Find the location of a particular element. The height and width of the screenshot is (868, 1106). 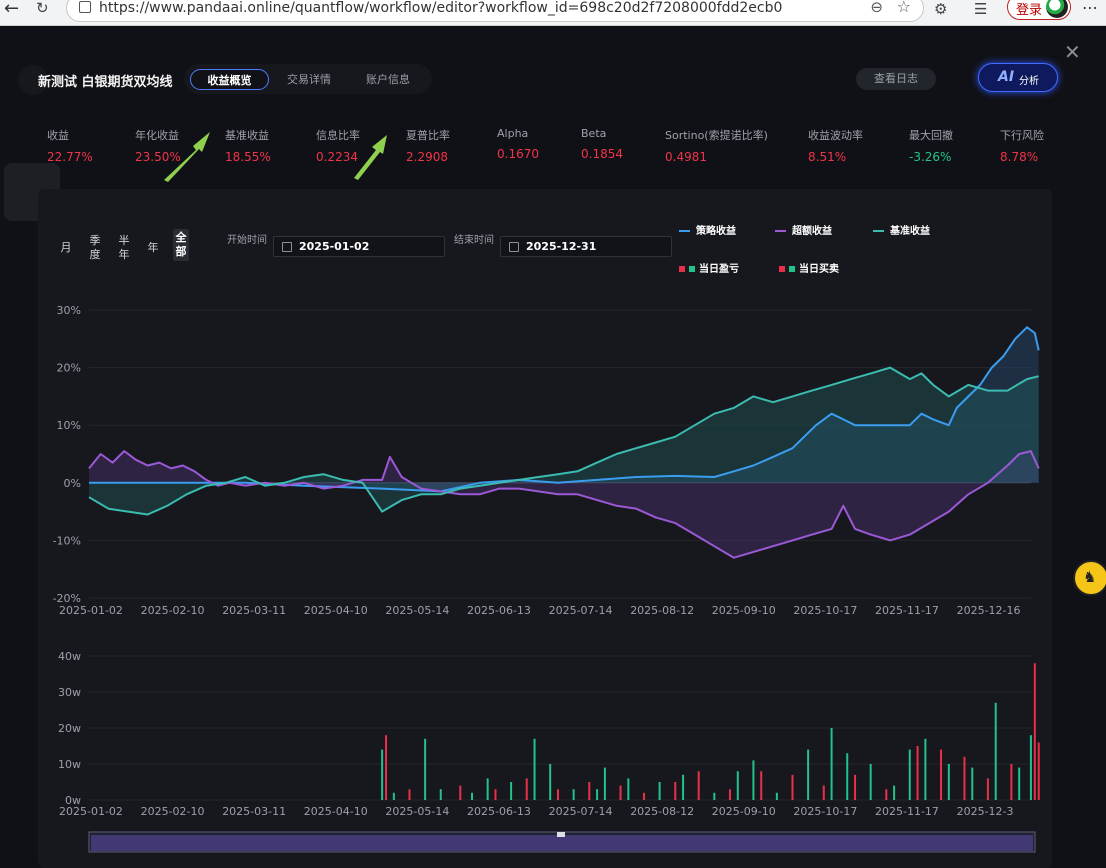

metric-value: 0.4981 is located at coordinates (686, 157).